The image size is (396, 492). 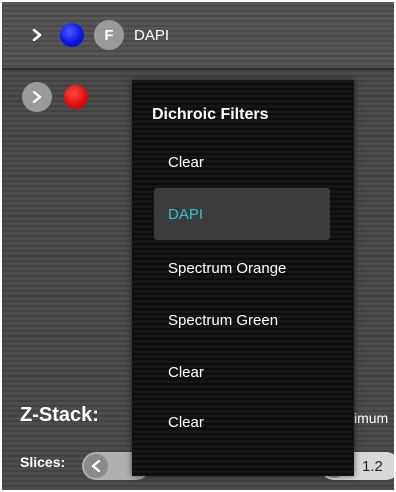 I want to click on channel-label: DAPI, so click(x=152, y=35).